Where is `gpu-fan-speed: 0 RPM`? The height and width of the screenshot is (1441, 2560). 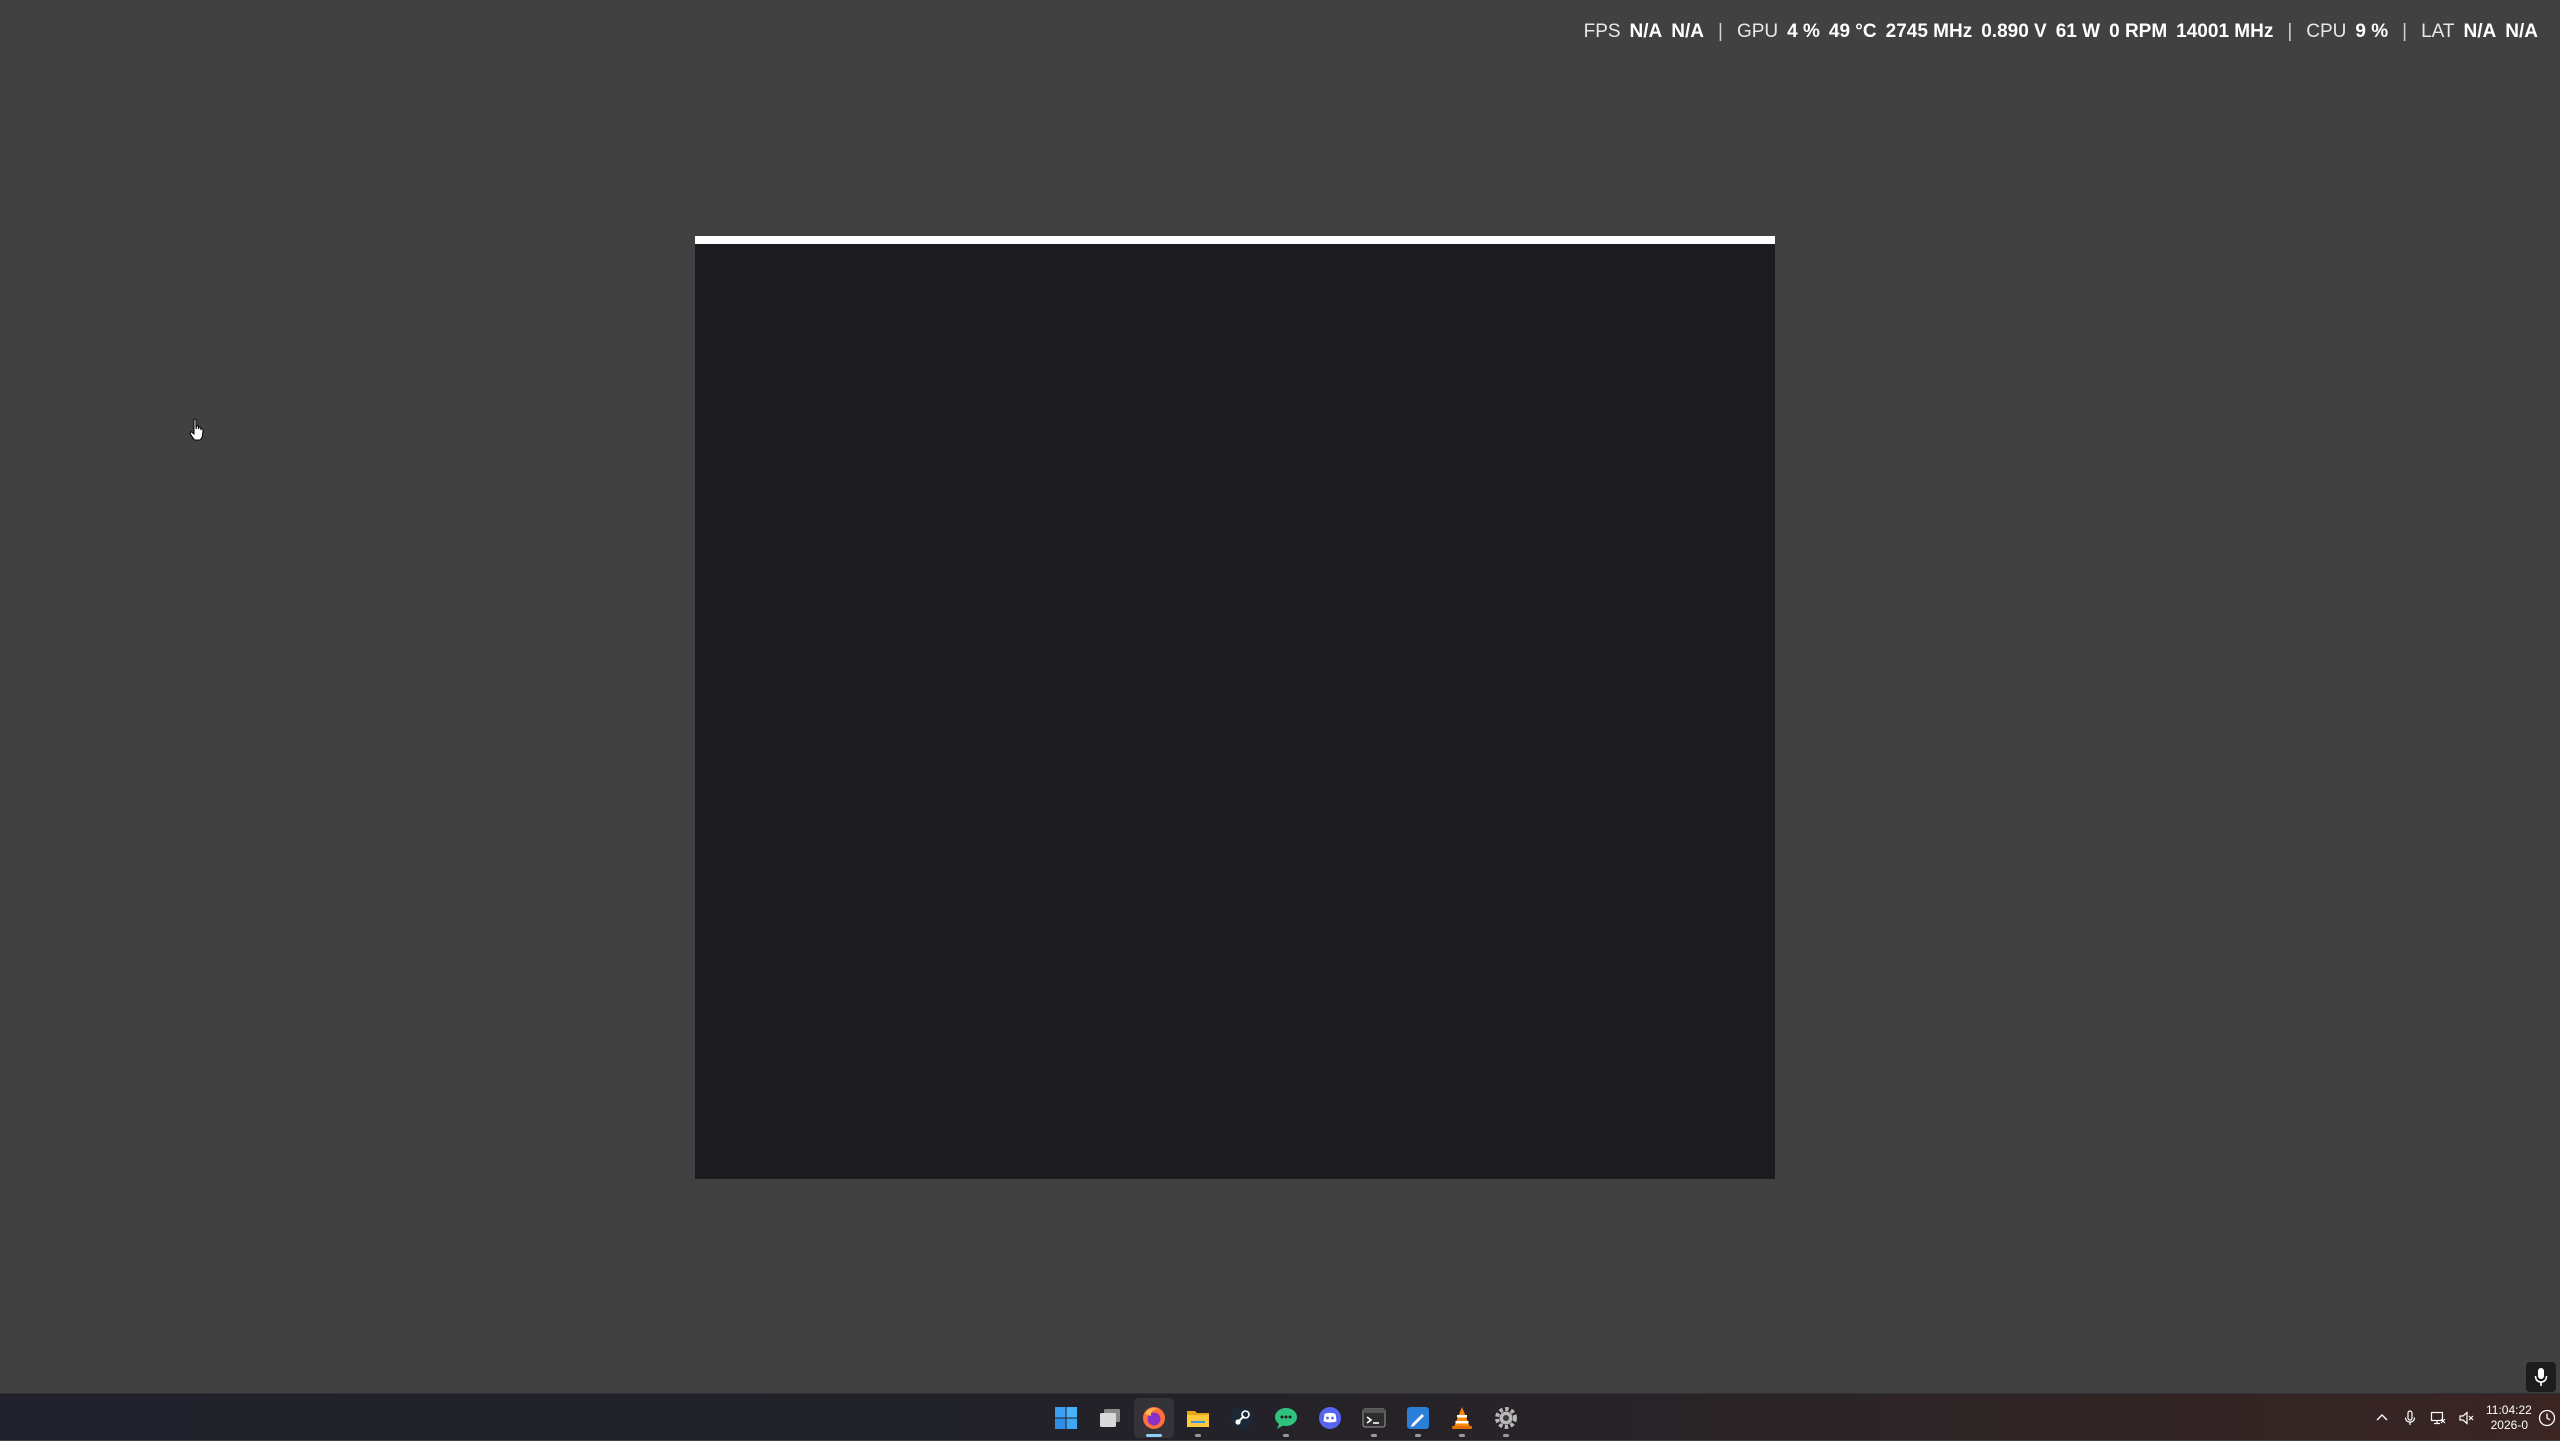
gpu-fan-speed: 0 RPM is located at coordinates (2138, 31).